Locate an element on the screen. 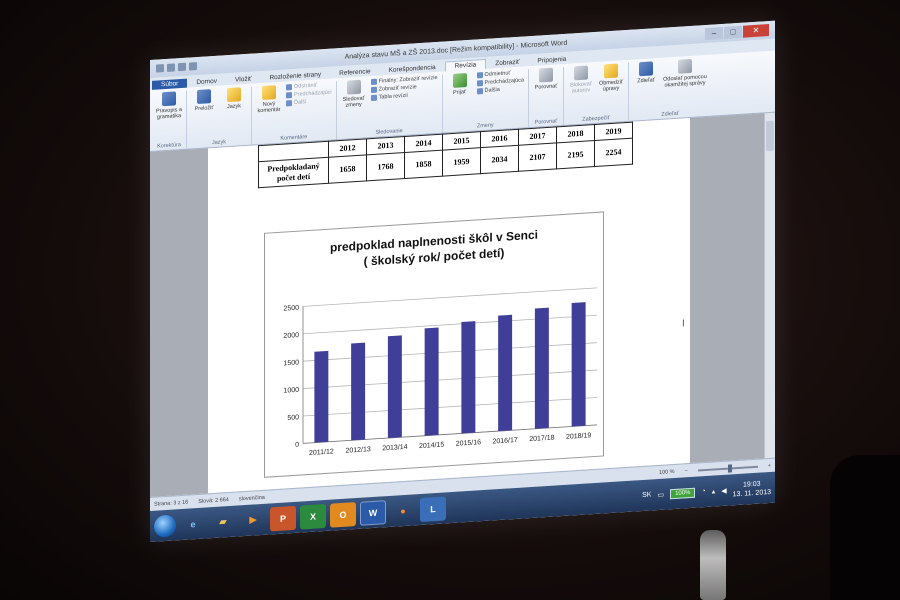 The image size is (900, 600). new-comment-button: Nový komentár is located at coordinates (269, 100).